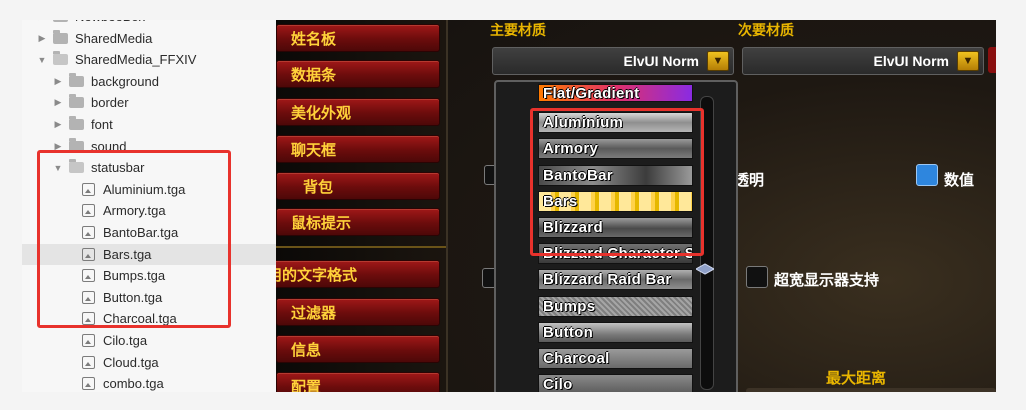 The width and height of the screenshot is (1026, 410). What do you see at coordinates (607, 280) in the screenshot?
I see `texture-option-label: Blizzard Raid Bar` at bounding box center [607, 280].